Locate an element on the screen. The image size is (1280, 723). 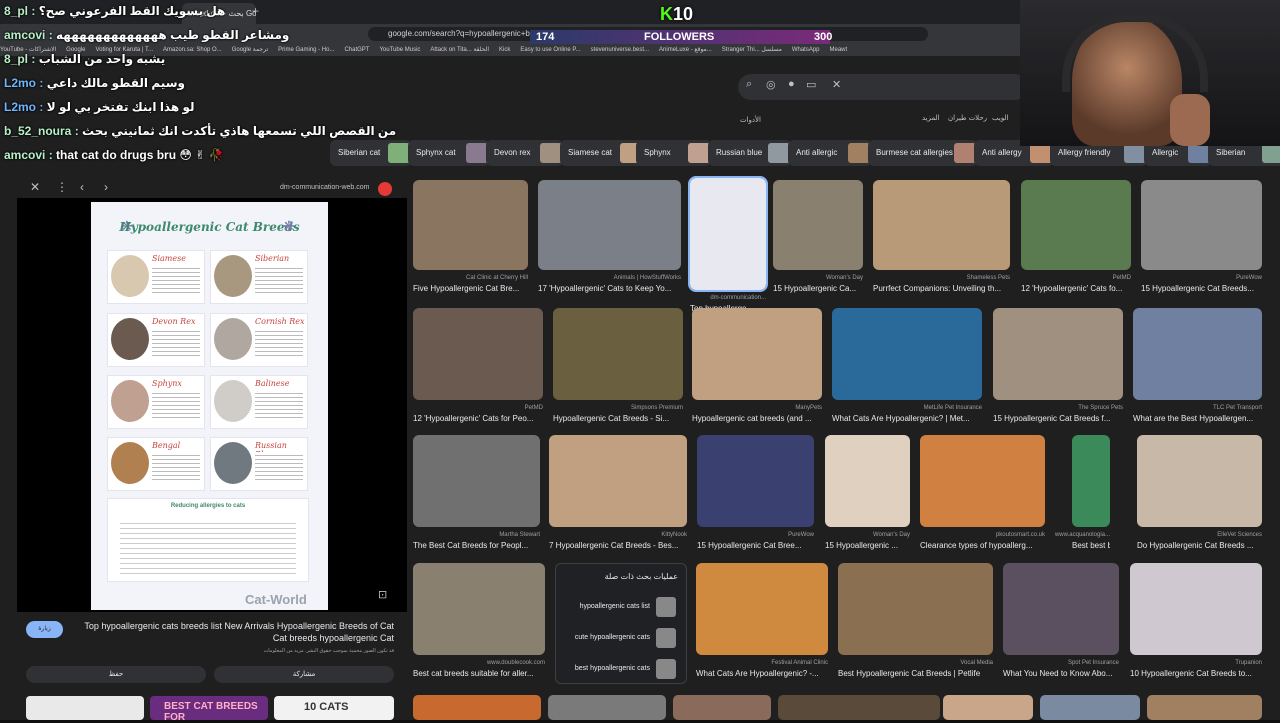
related-item: cute hypoallergenic cats is located at coordinates (621, 638).